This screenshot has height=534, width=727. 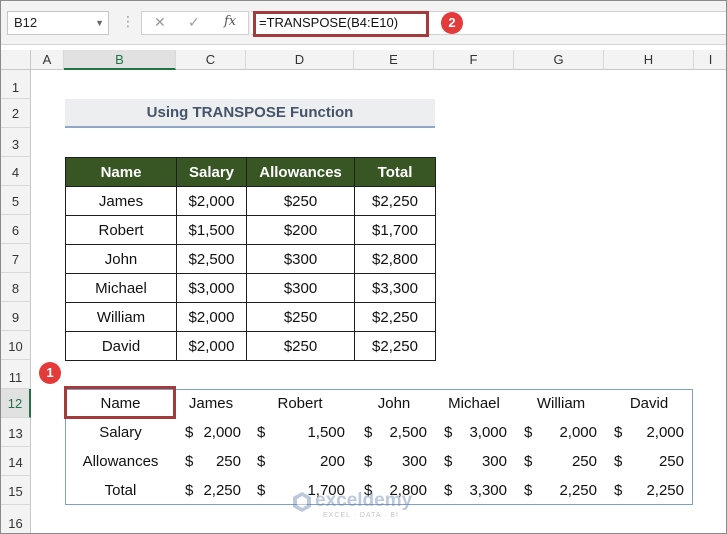 I want to click on table-row: Michael $3,000 $300 $3,300, so click(x=250, y=288).